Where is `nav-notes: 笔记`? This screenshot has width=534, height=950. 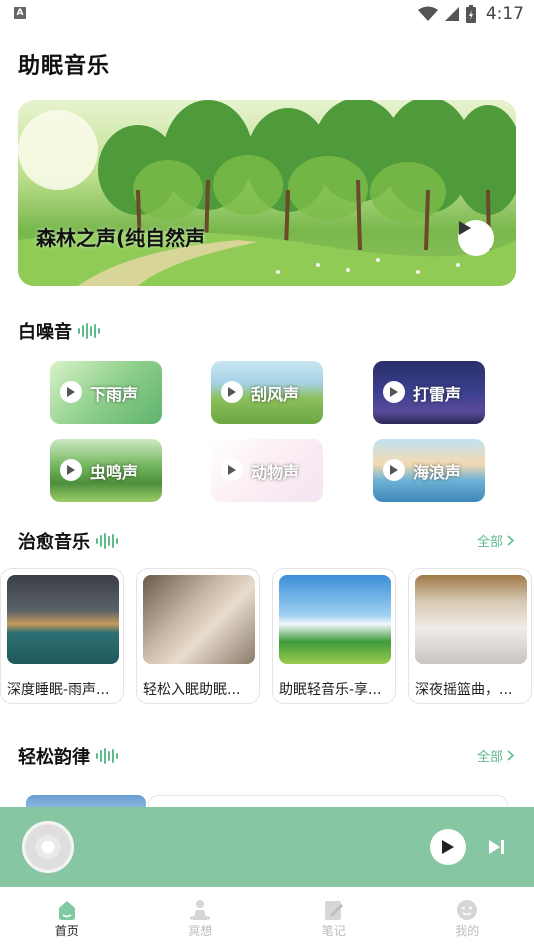 nav-notes: 笔记 is located at coordinates (334, 918).